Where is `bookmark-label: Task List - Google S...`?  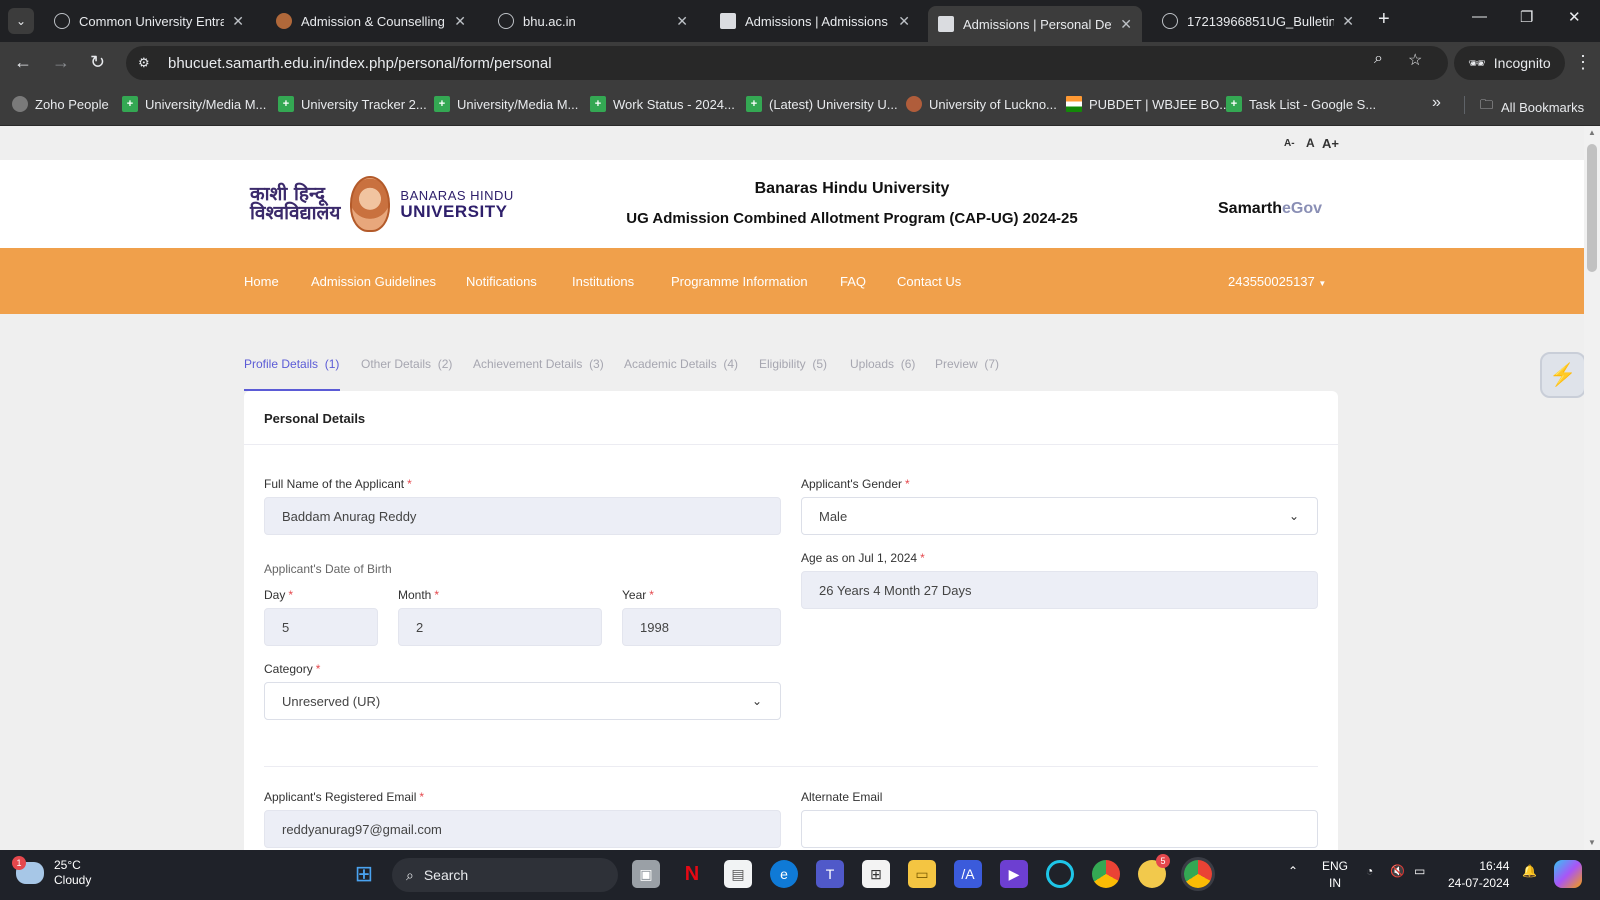 bookmark-label: Task List - Google S... is located at coordinates (1313, 104).